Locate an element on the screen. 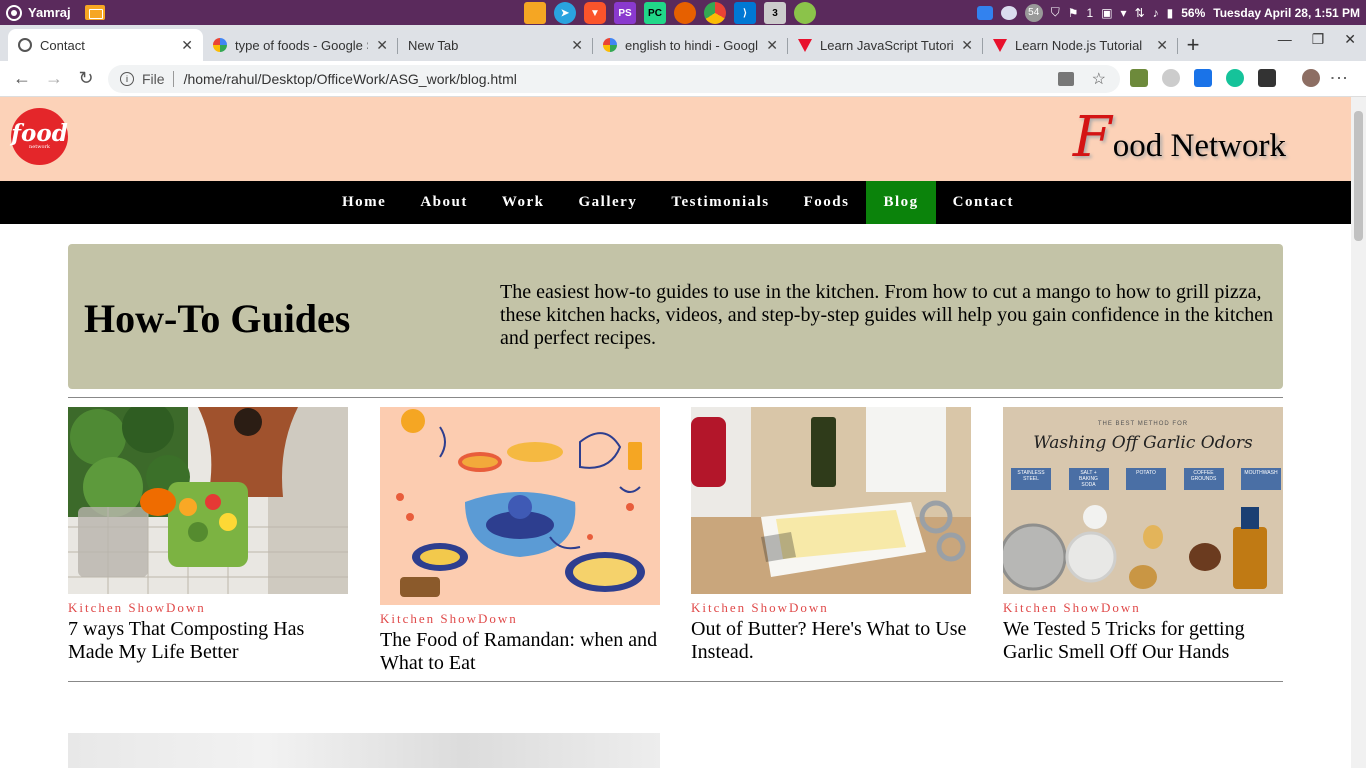 This screenshot has height=768, width=1366. marble-image is located at coordinates (364, 750).